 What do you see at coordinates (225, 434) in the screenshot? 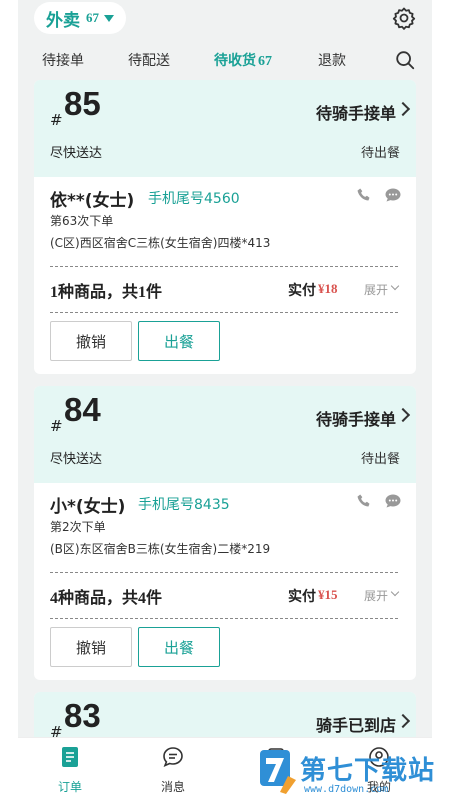
I see `order-card-header: # 84 待骑手接单 尽快送达 待出餐` at bounding box center [225, 434].